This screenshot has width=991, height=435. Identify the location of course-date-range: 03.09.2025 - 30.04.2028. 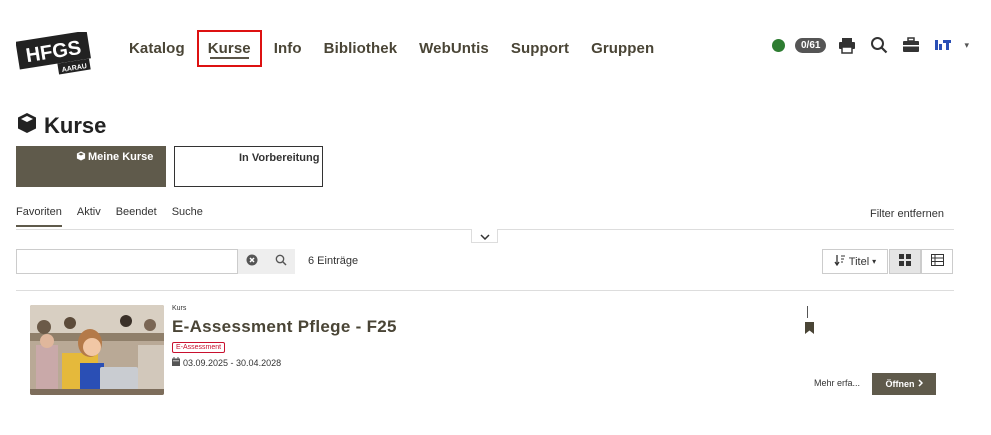
(232, 362).